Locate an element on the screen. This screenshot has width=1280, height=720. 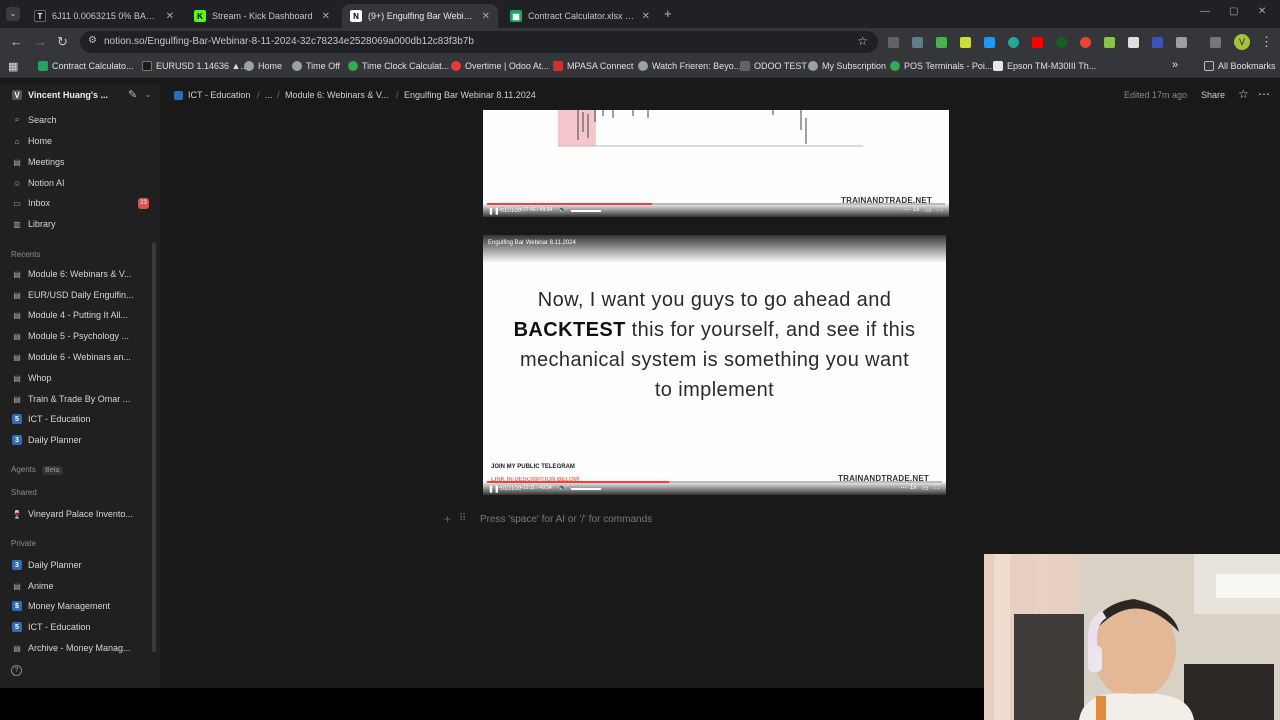
sidebar-item-notion-ai: ☺ Notion AI is located at coordinates (77, 183).